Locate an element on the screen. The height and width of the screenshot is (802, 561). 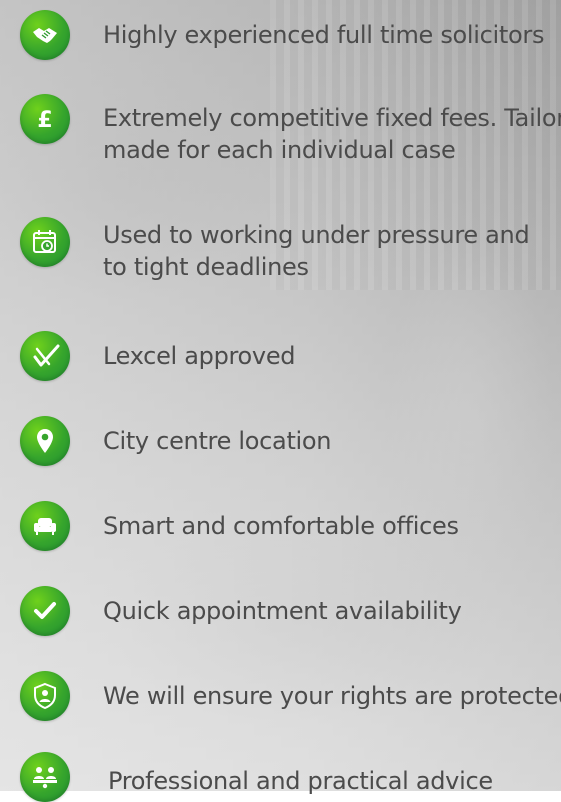
pound-icon: £ is located at coordinates (45, 119).